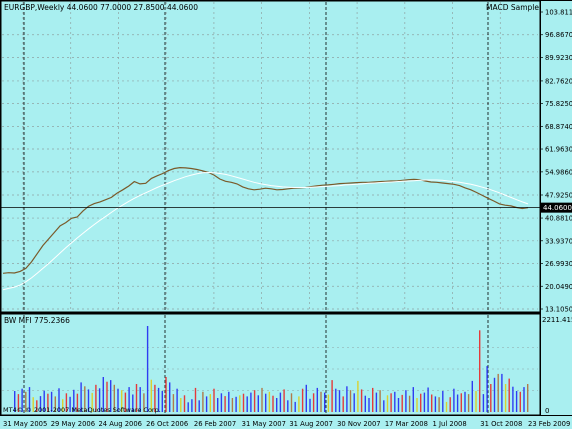 The height and width of the screenshot is (429, 572). I want to click on x-tick-label: 31 Oct 2008, so click(501, 424).